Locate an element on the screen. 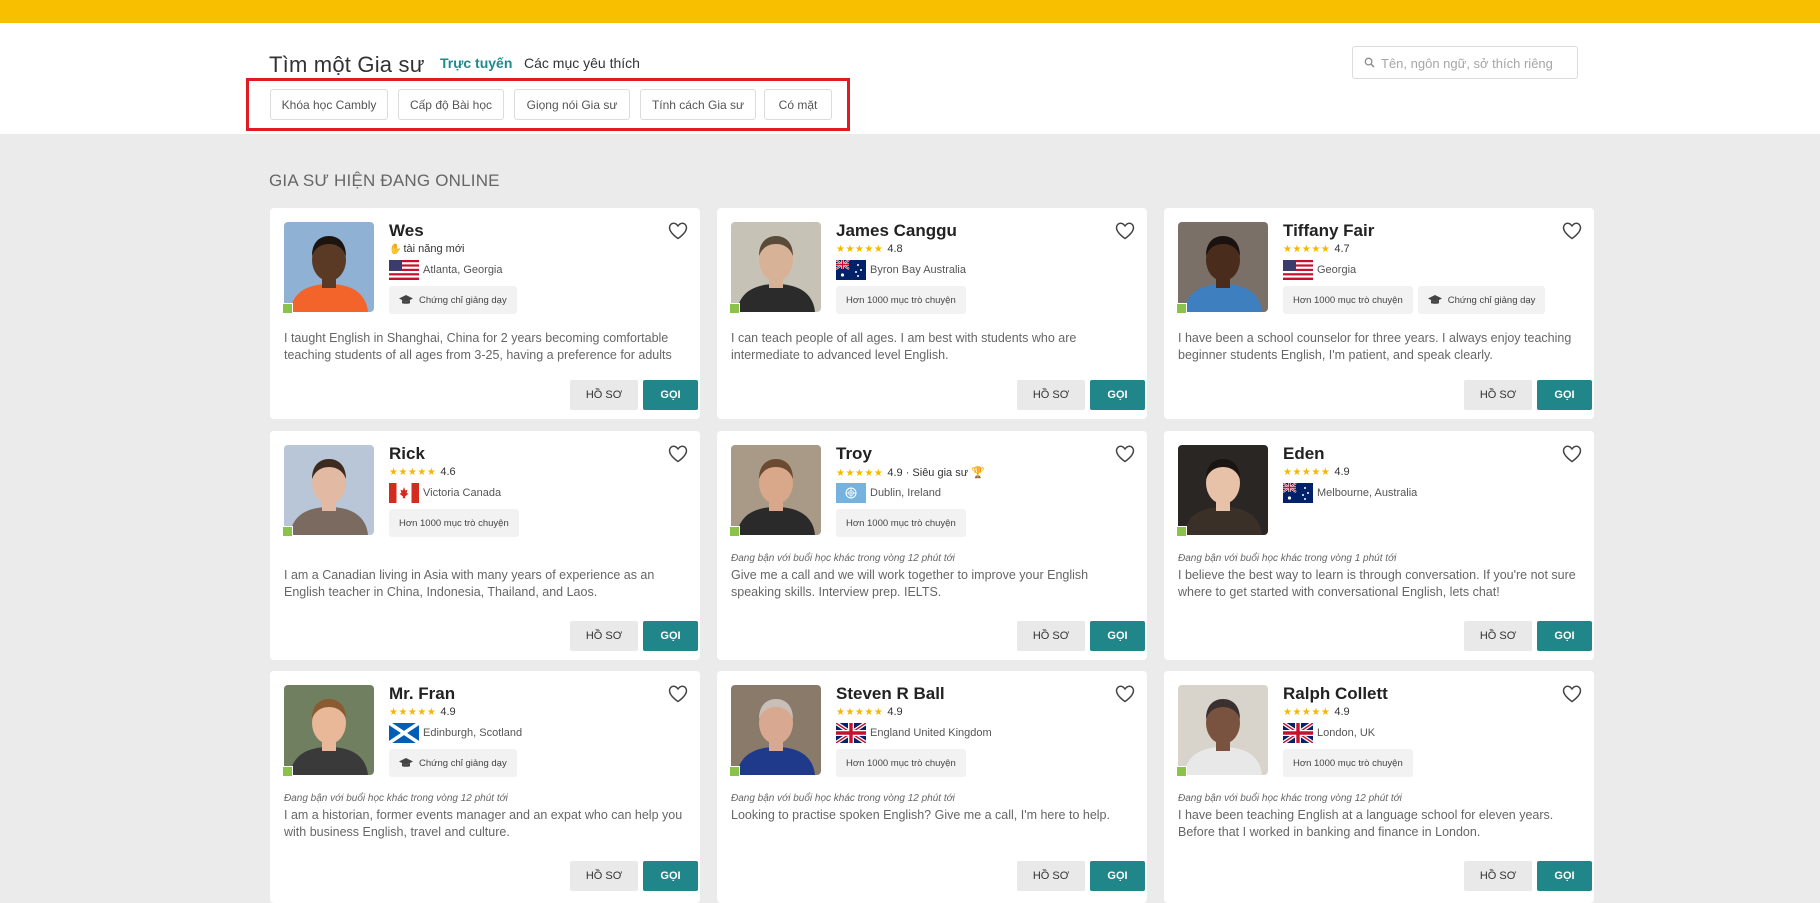 Image resolution: width=1820 pixels, height=903 pixels. tutor-name: Ralph Collett is located at coordinates (1335, 694).